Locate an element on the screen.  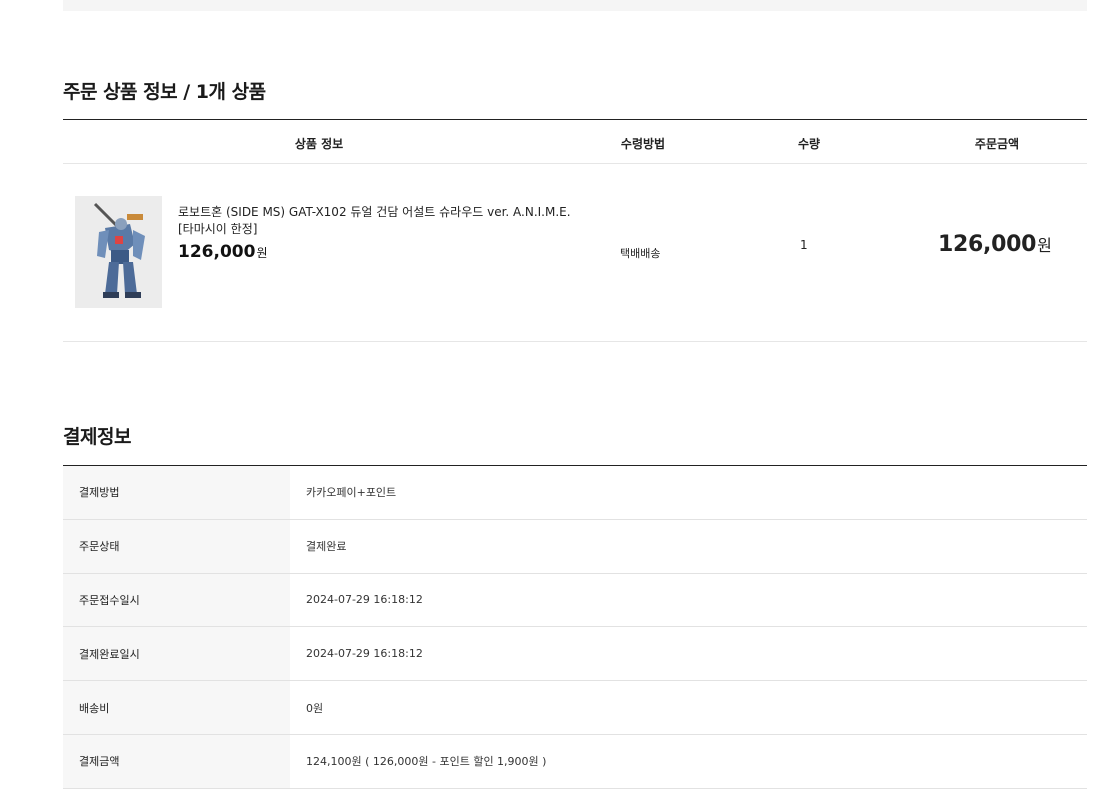
payment-value: 카카오페이+포인트 is located at coordinates (351, 493).